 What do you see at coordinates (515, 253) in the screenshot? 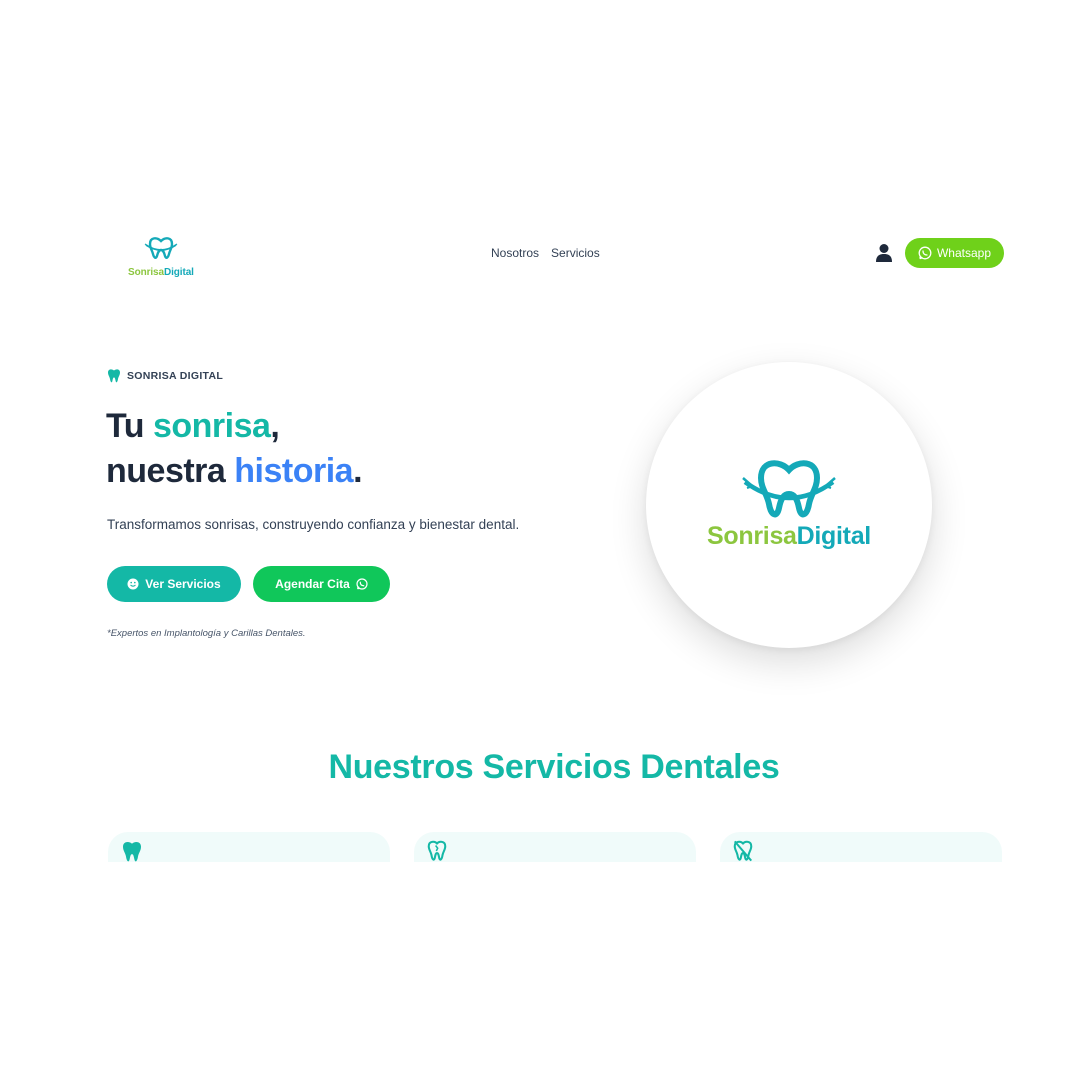
I see `nav-link-nosotros: Nosotros` at bounding box center [515, 253].